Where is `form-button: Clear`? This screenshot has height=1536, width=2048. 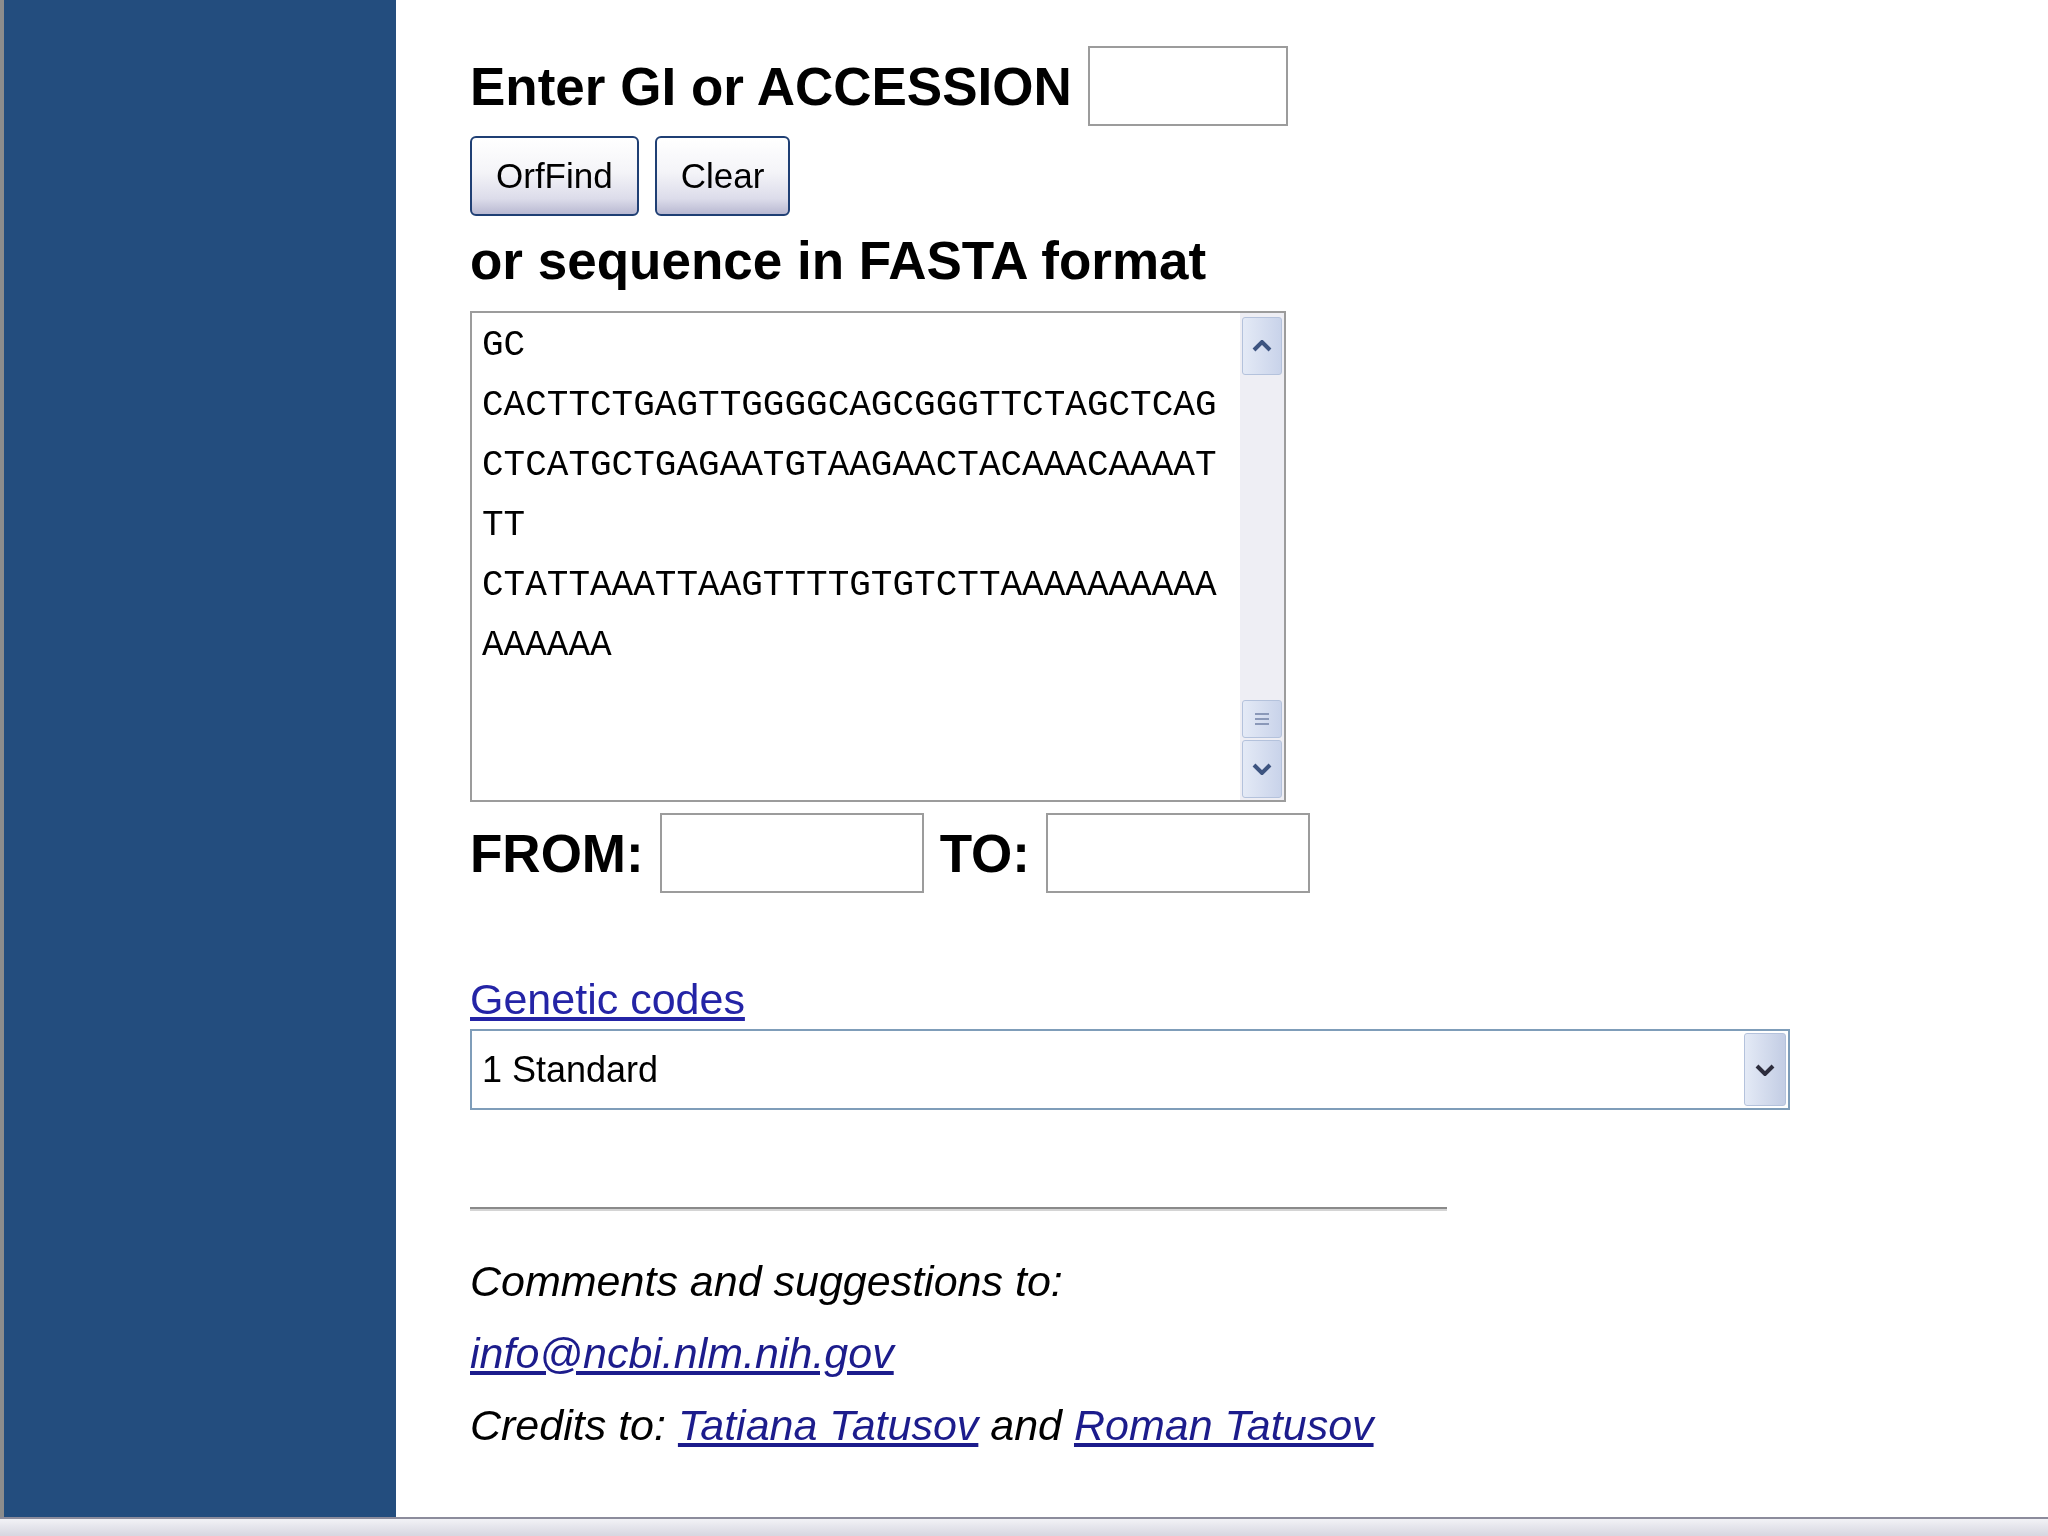 form-button: Clear is located at coordinates (722, 176).